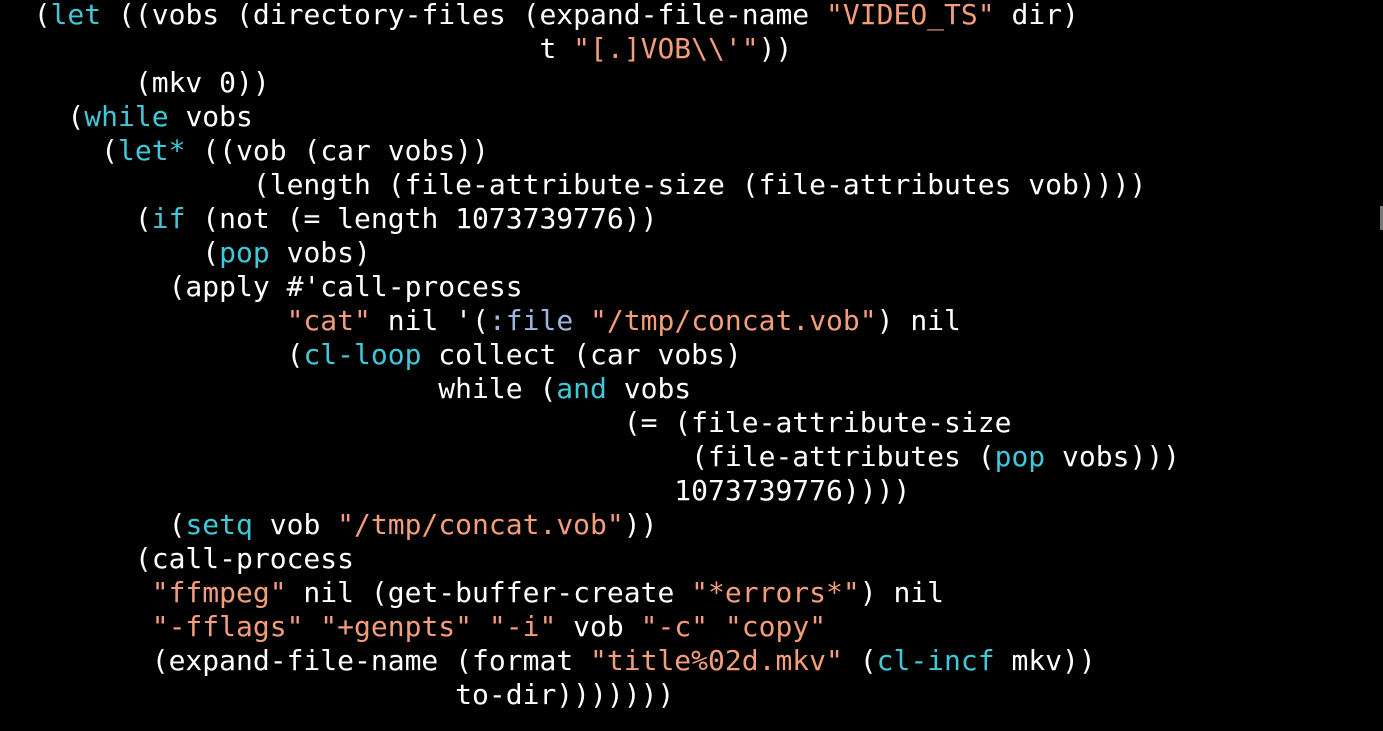 The height and width of the screenshot is (731, 1383). I want to click on code-text: (mkv 0)), so click(135, 82).